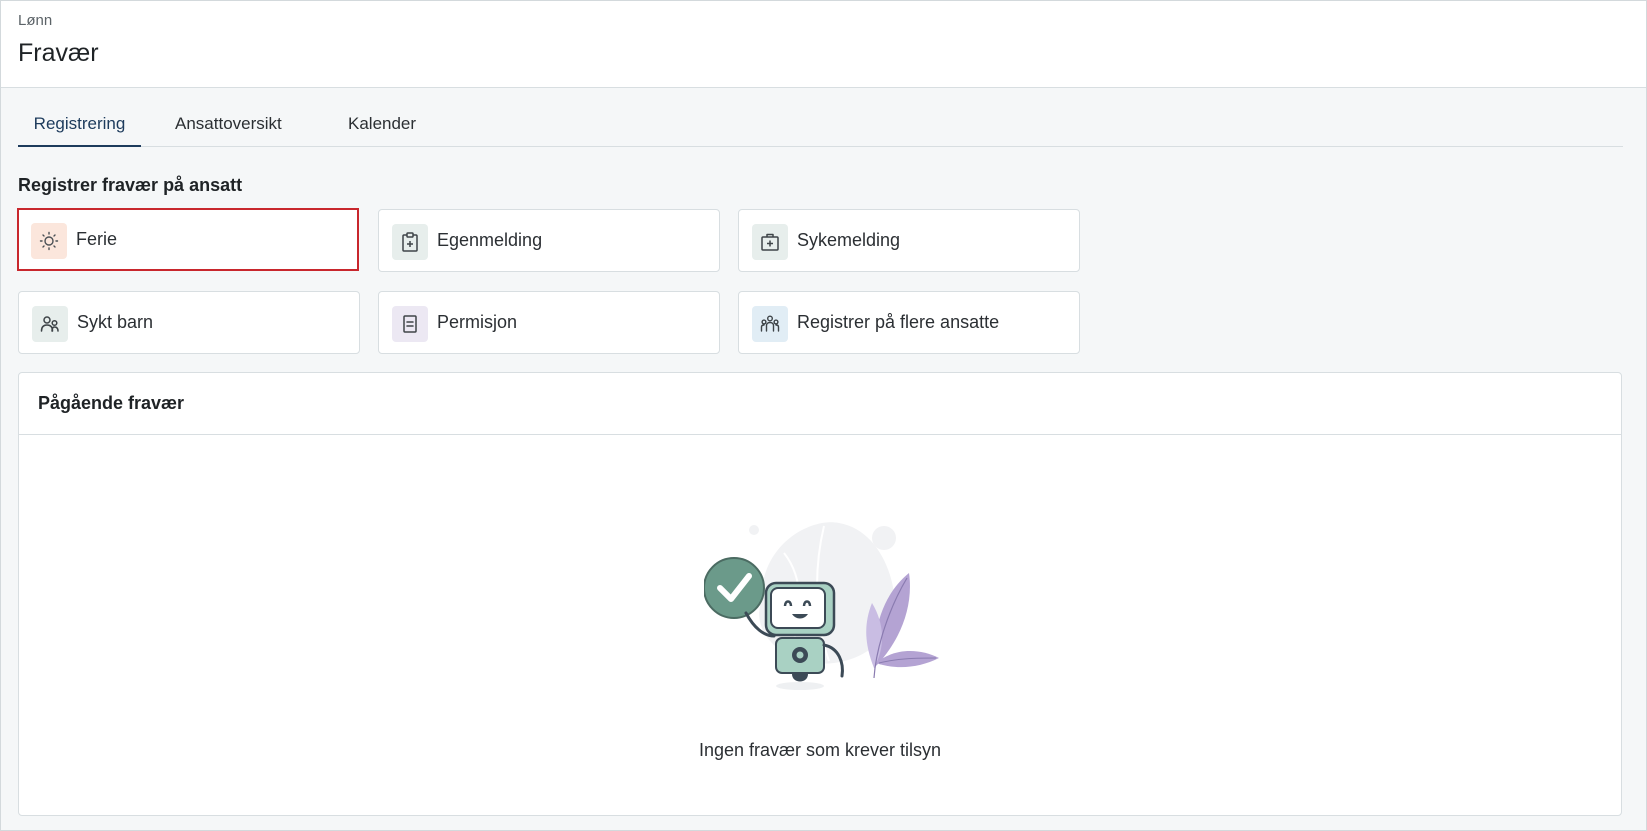 This screenshot has width=1647, height=831. What do you see at coordinates (823, 44) in the screenshot?
I see `page-header: Lønn Fravær` at bounding box center [823, 44].